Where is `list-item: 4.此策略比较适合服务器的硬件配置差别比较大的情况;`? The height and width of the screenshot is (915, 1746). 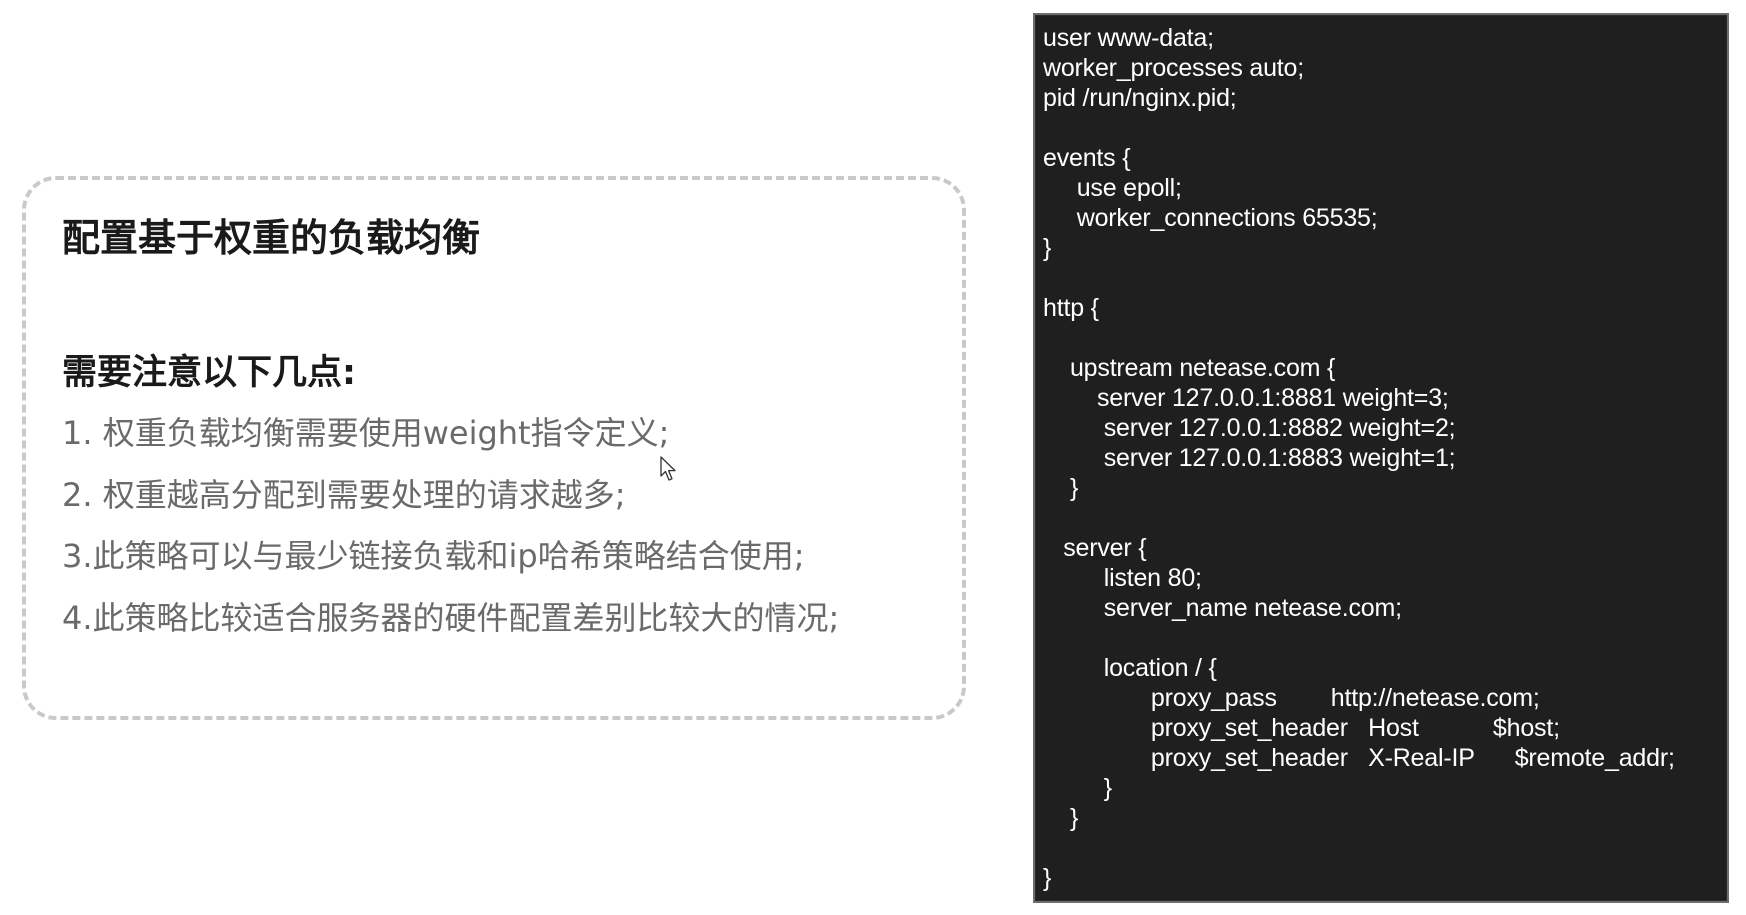
list-item: 4.此策略比较适合服务器的硬件配置差别比较大的情况; is located at coordinates (451, 617).